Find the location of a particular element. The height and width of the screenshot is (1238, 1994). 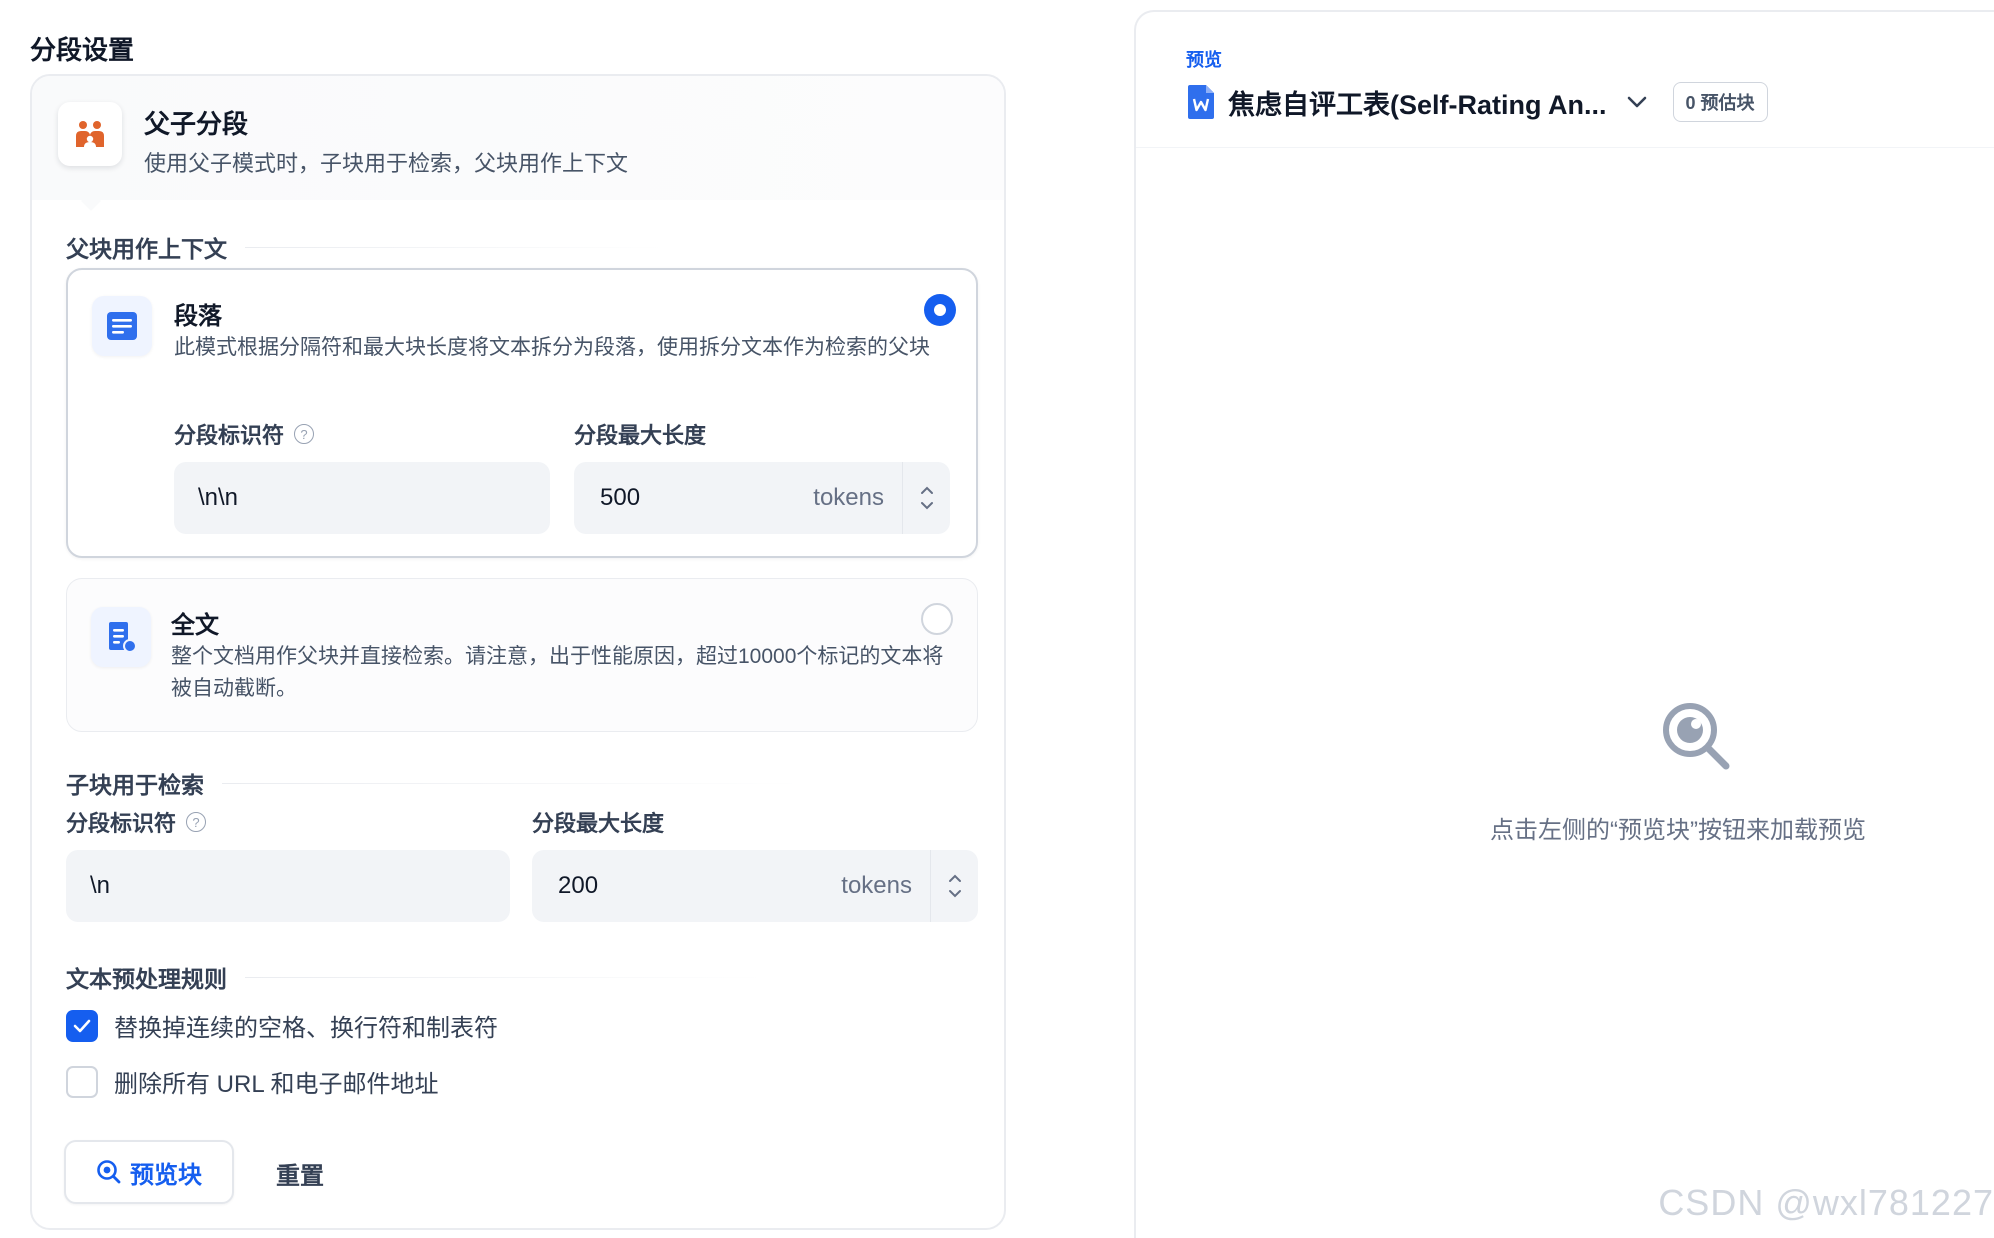

child-group-label: 子块用于检索 is located at coordinates (434, 783).